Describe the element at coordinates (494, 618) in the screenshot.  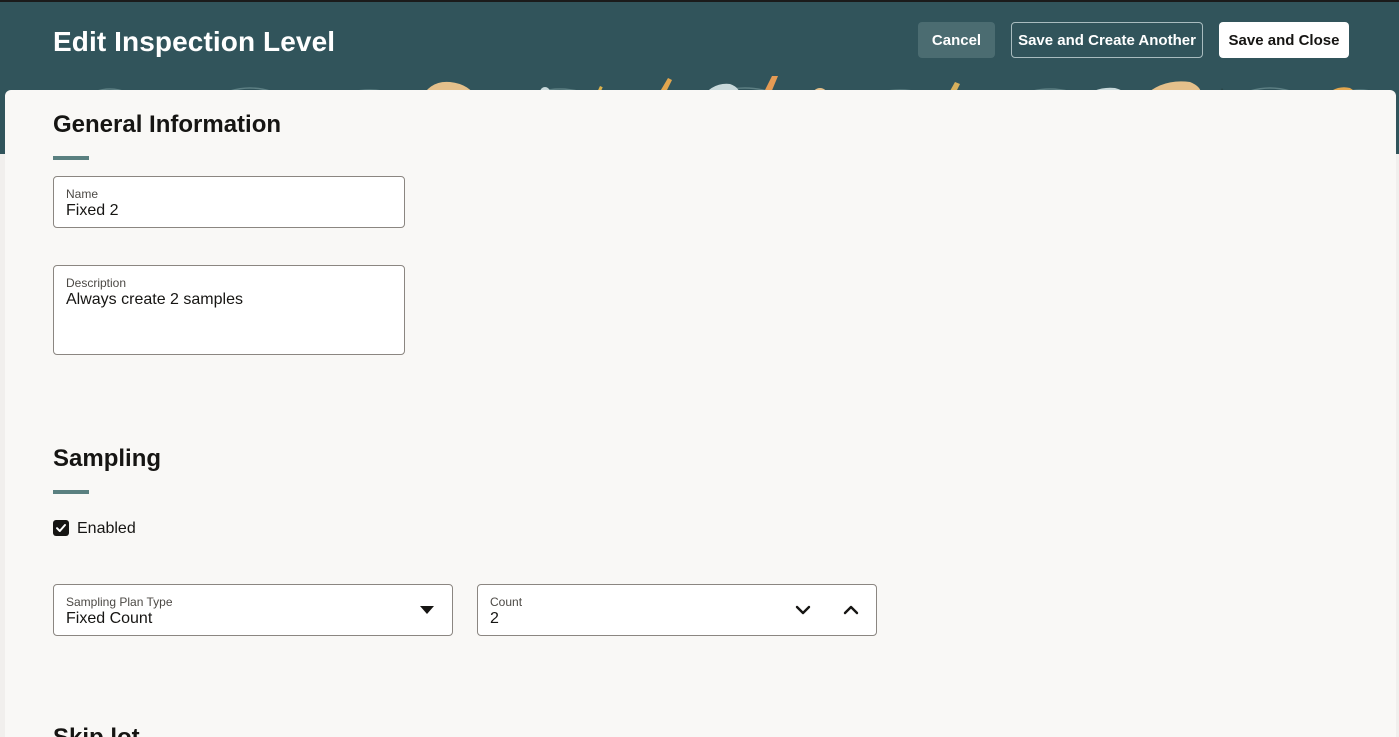
I see `count-value: 2` at that location.